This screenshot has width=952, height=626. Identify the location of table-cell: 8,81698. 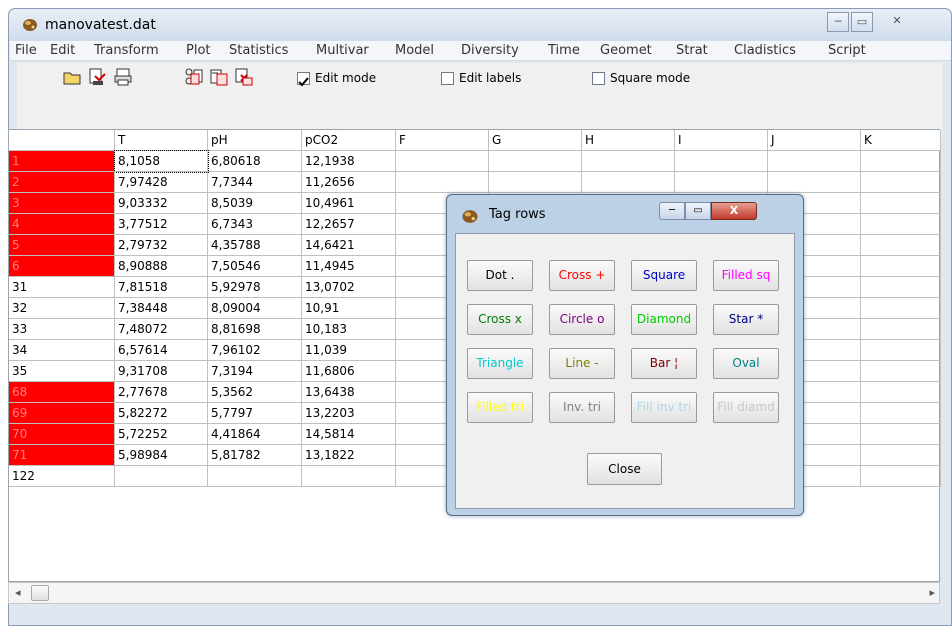
(255, 329).